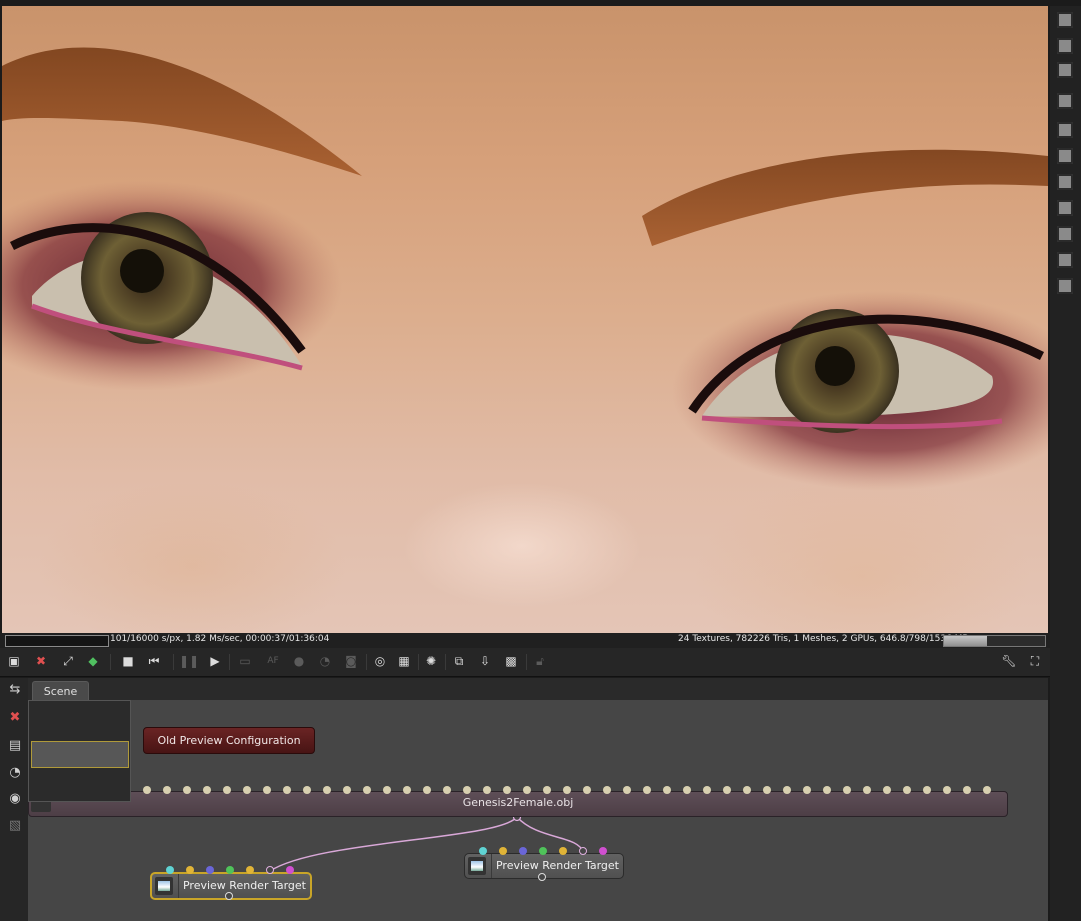  Describe the element at coordinates (1065, 130) in the screenshot. I see `camera-icon` at that location.